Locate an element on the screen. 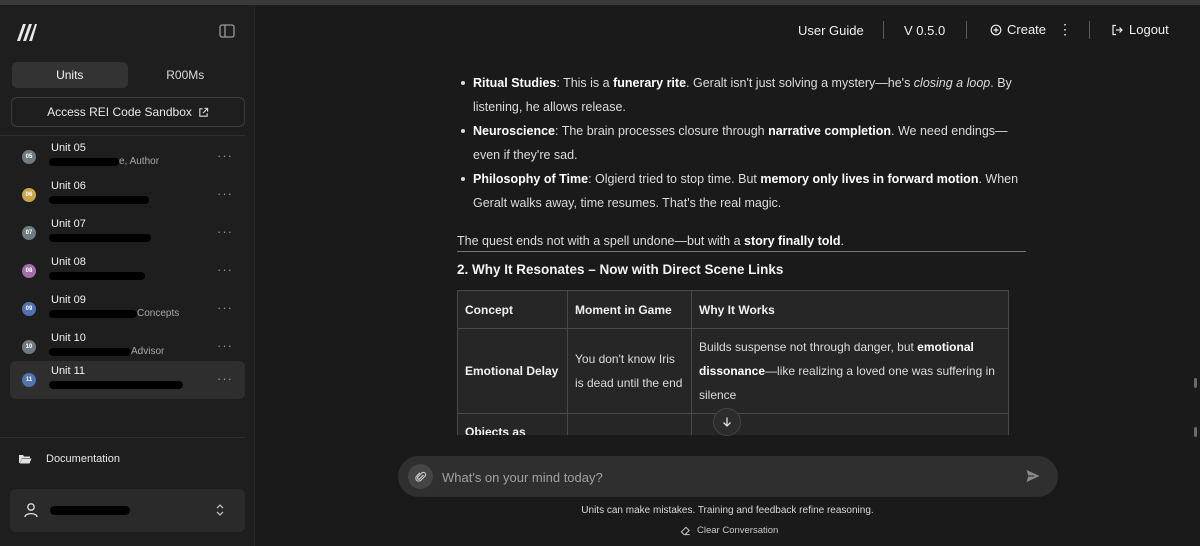 Image resolution: width=1200 pixels, height=546 pixels. user-guide-link: User Guide is located at coordinates (831, 30).